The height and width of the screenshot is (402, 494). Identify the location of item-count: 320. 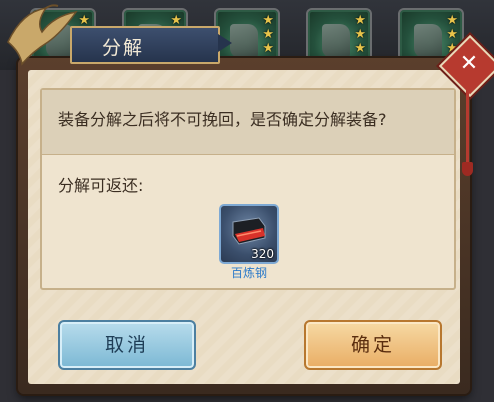
(262, 254).